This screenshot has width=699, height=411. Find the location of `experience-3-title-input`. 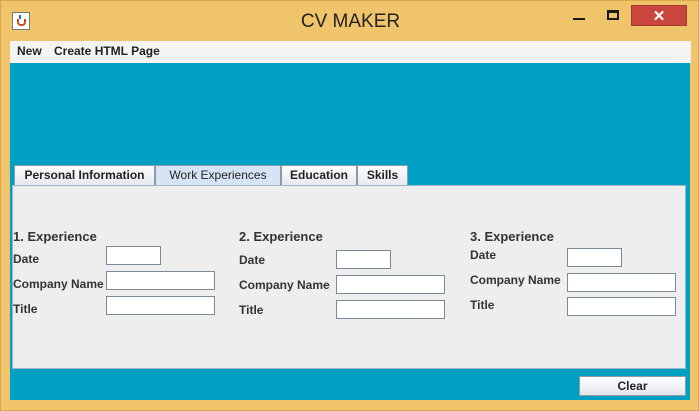

experience-3-title-input is located at coordinates (621, 306).